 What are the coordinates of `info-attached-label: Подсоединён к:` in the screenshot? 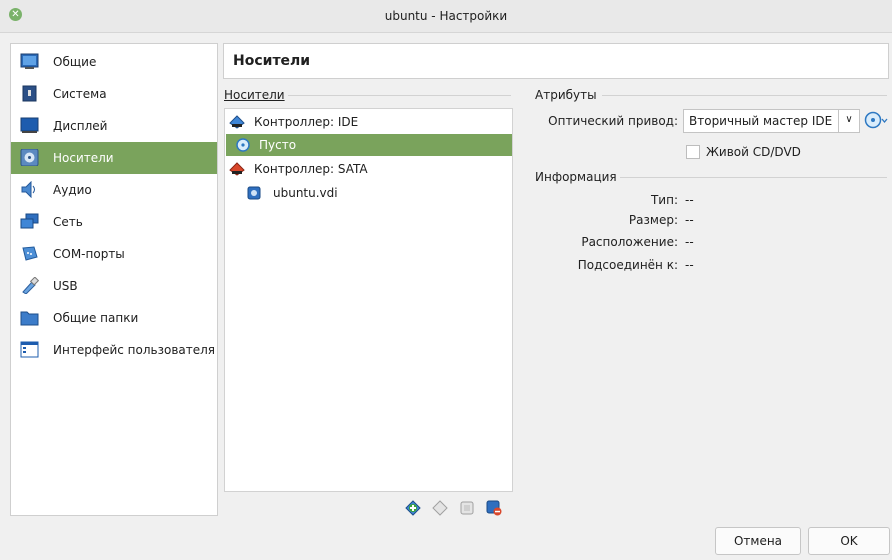 It's located at (627, 265).